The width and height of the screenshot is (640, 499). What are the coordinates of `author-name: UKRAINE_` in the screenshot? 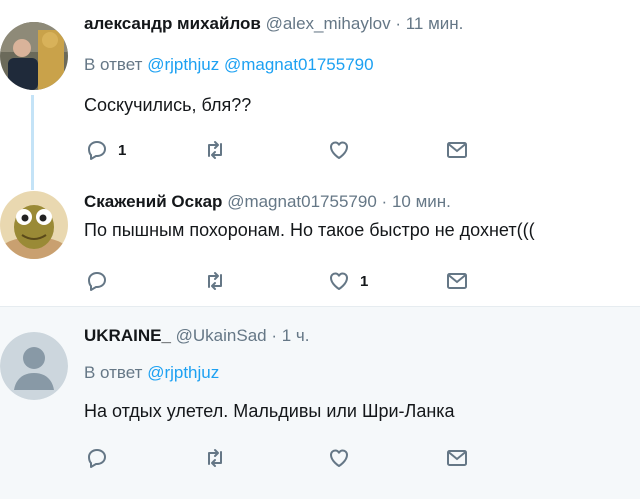 It's located at (127, 335).